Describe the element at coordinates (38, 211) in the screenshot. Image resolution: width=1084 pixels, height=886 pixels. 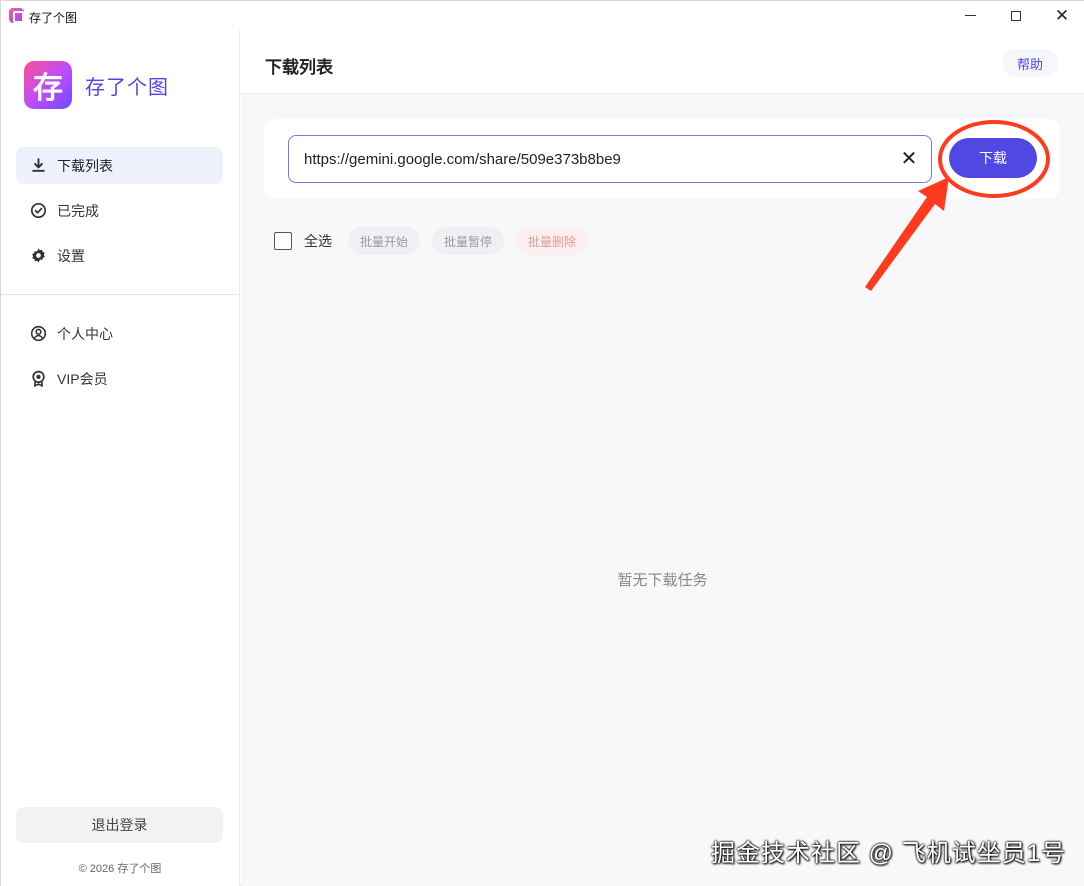
I see `check-circle-icon` at that location.